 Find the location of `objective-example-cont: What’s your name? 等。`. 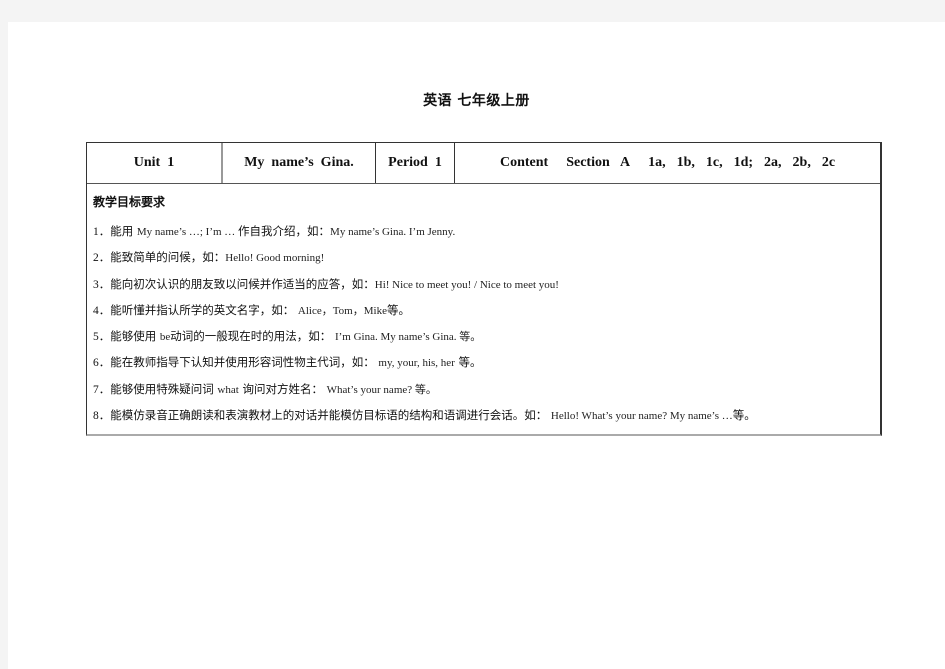

objective-example-cont: What’s your name? 等。 is located at coordinates (381, 389).